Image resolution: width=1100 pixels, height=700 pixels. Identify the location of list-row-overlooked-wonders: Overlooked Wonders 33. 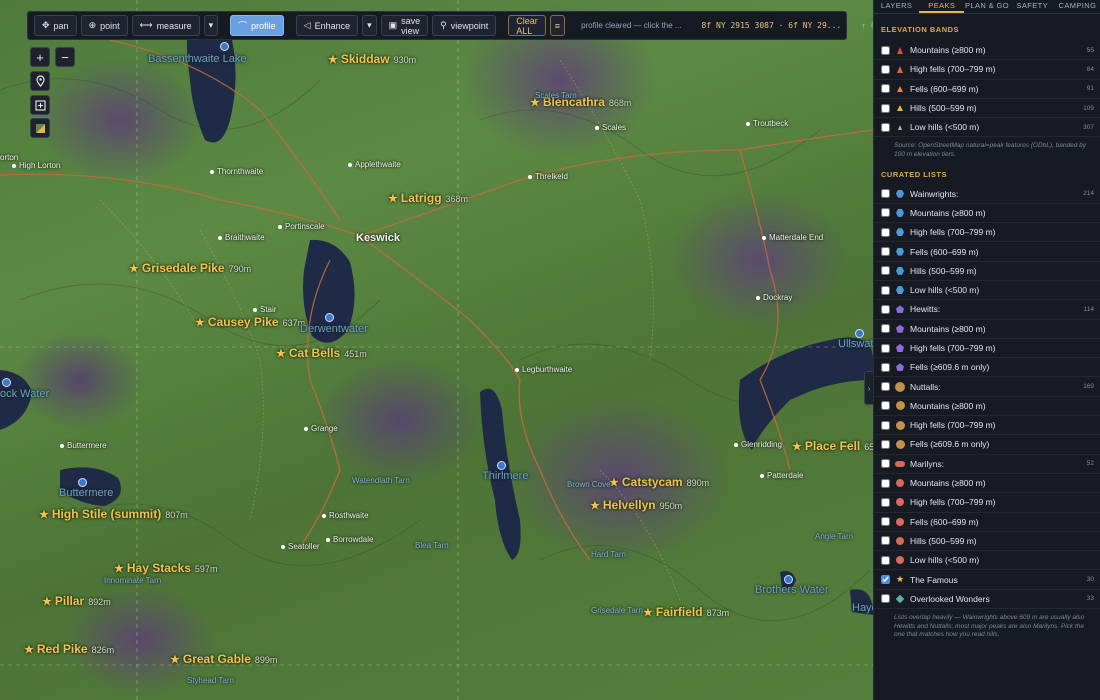
(987, 600).